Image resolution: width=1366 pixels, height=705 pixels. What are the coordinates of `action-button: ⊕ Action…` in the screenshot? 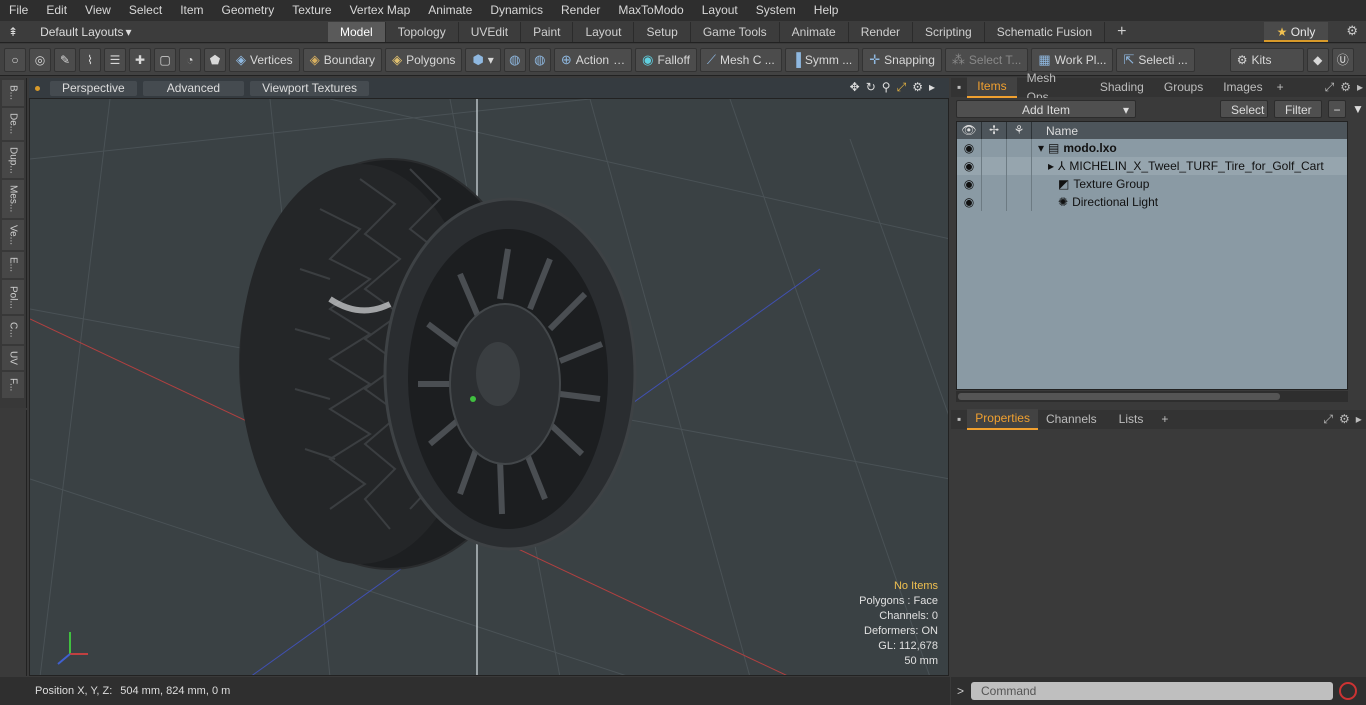 It's located at (593, 59).